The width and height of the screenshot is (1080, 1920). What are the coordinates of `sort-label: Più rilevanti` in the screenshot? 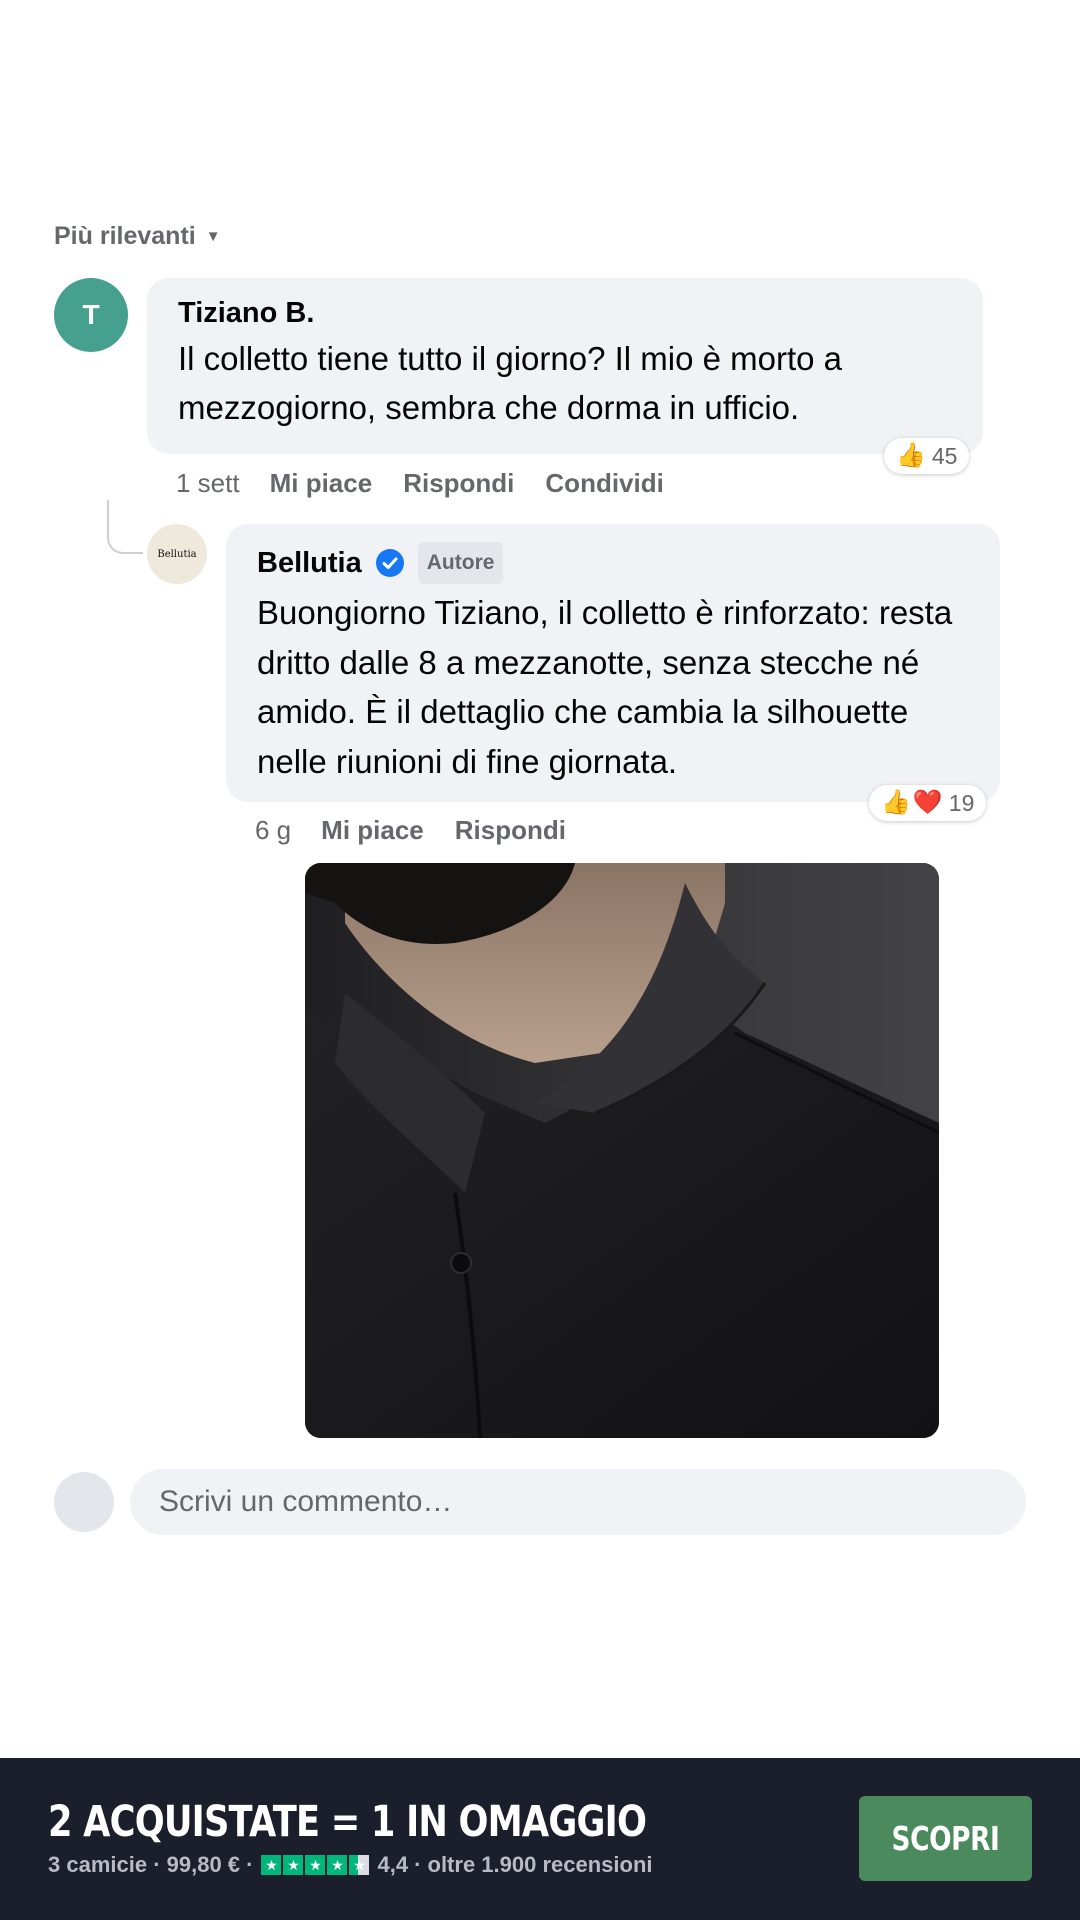 It's located at (125, 236).